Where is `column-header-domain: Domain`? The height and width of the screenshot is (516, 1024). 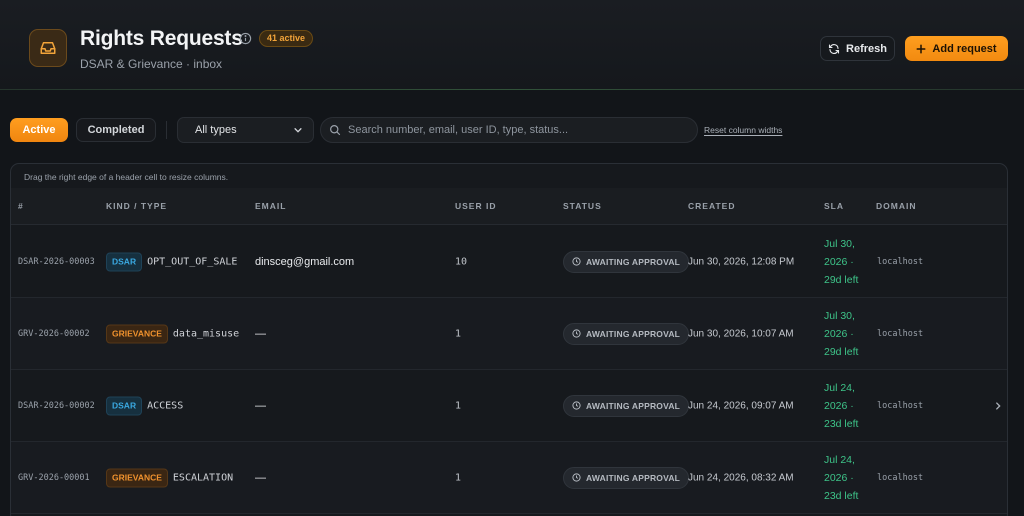
column-header-domain: Domain is located at coordinates (896, 206).